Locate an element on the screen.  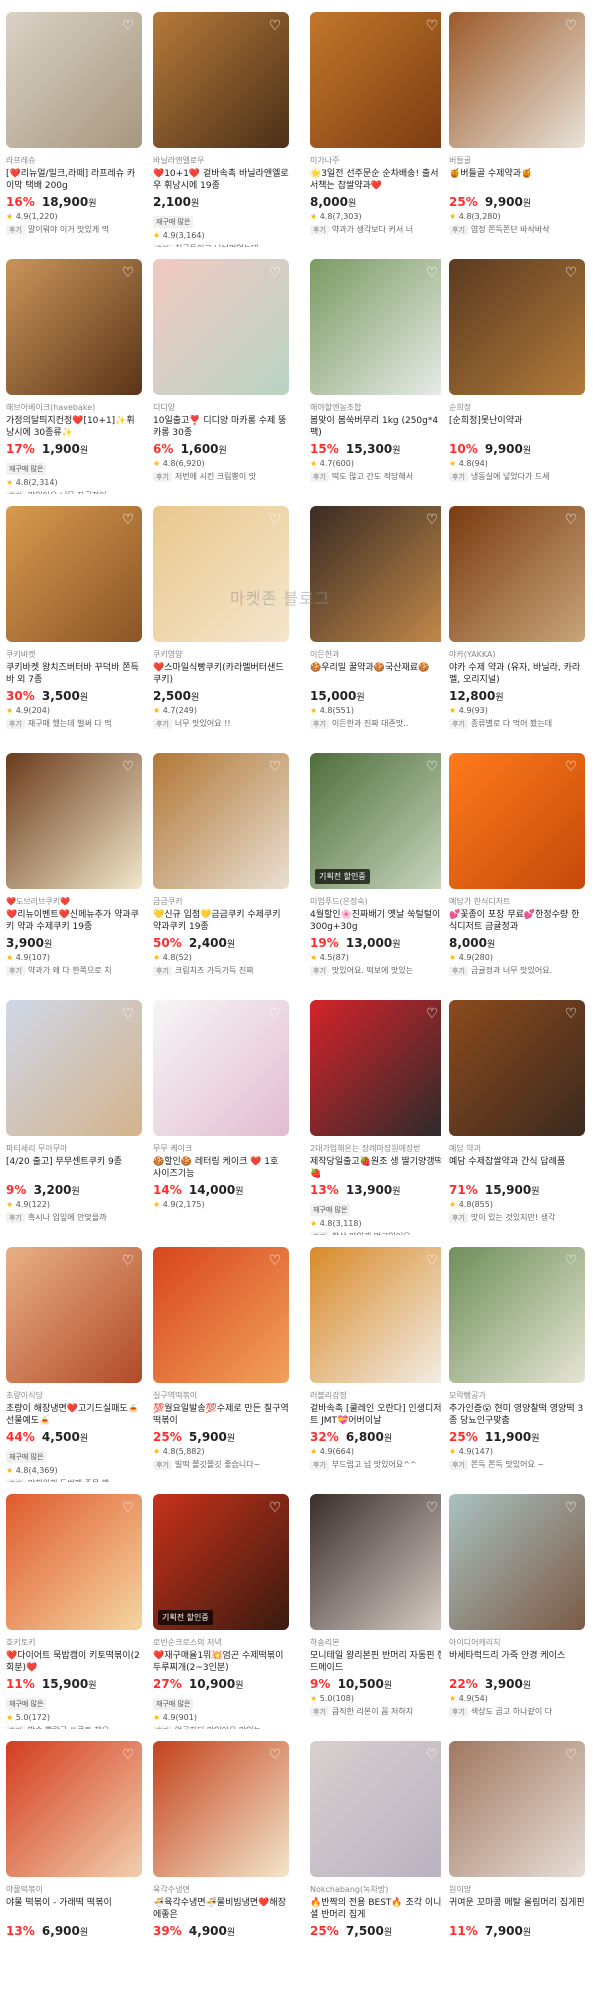
product-name: ❤️스마일식빵쿠키(카라멜버터샌드쿠키) is located at coordinates (221, 674).